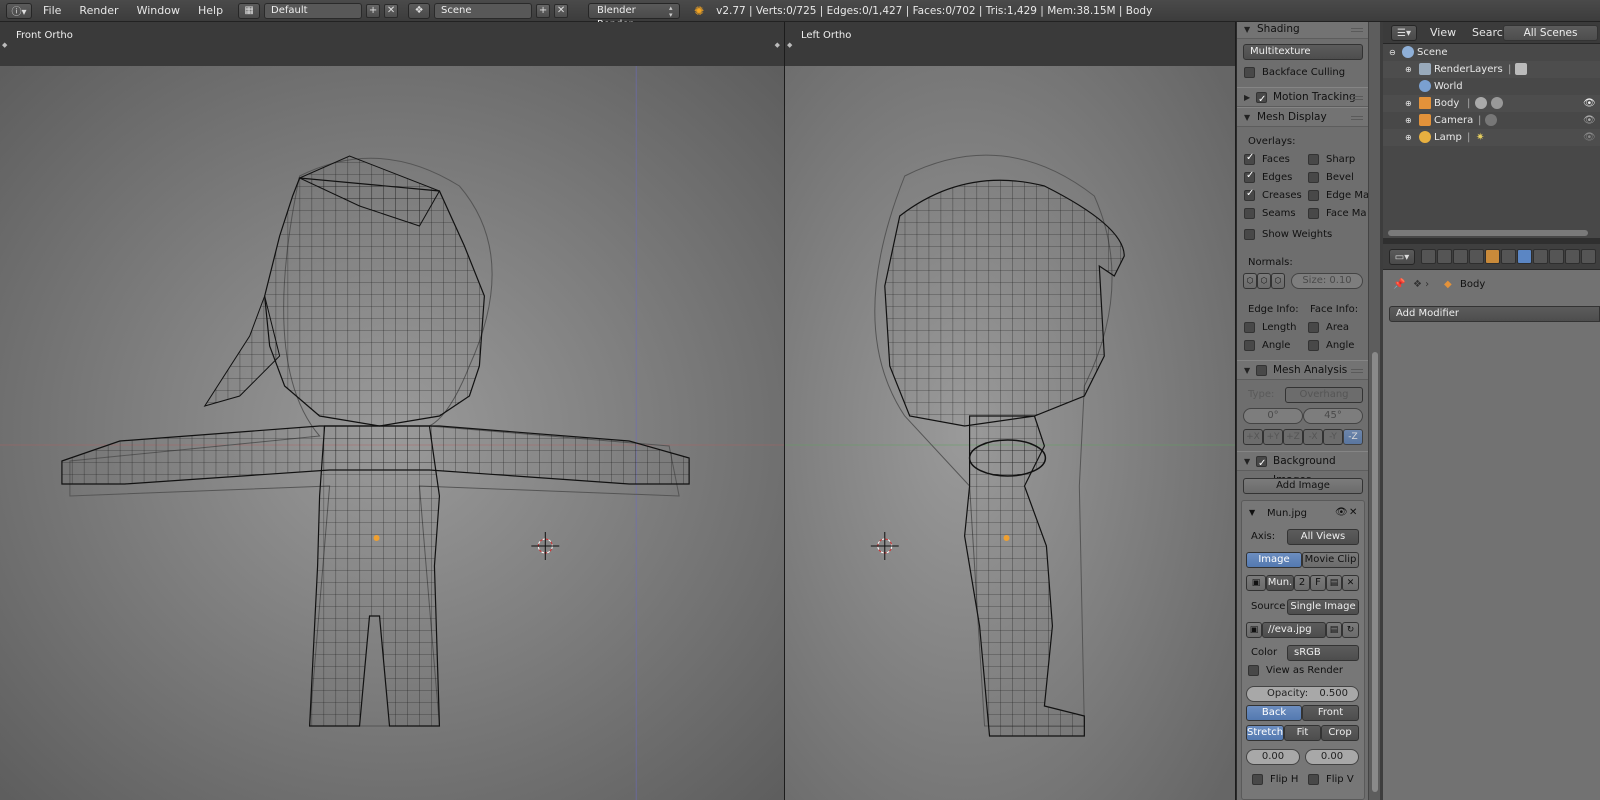 The height and width of the screenshot is (800, 1600). Describe the element at coordinates (1313, 779) in the screenshot. I see `flip-v-checkbox` at that location.